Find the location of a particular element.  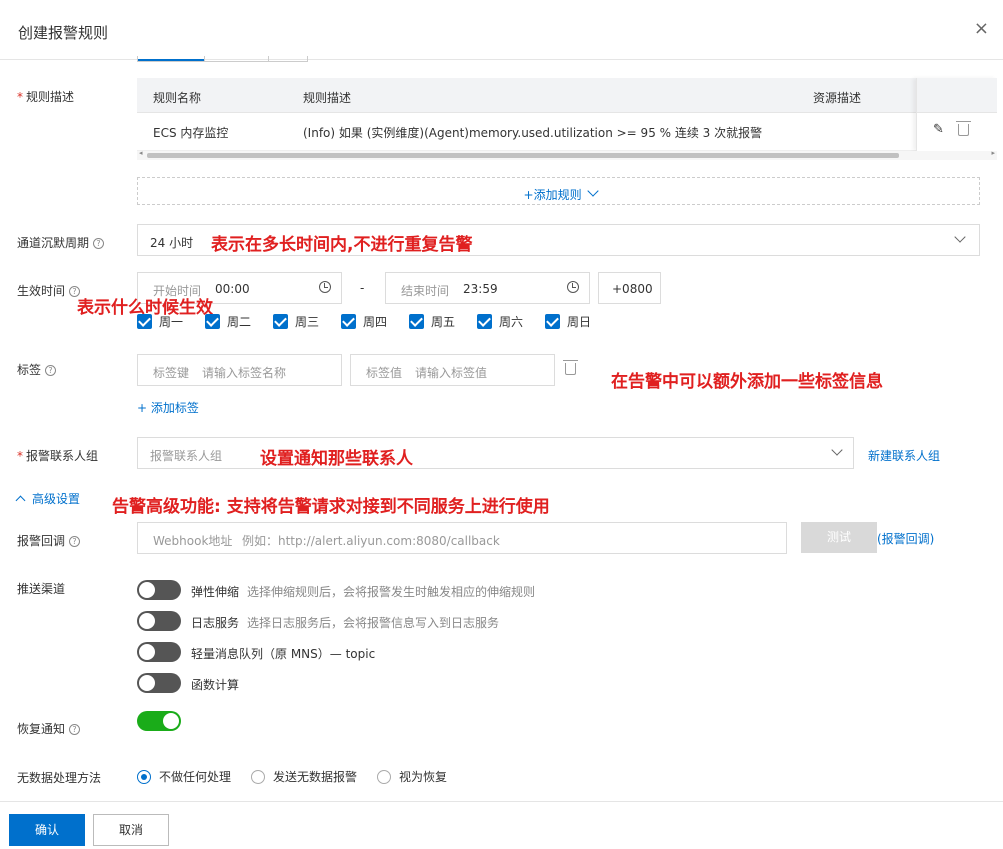

toggle-function-compute is located at coordinates (159, 683).